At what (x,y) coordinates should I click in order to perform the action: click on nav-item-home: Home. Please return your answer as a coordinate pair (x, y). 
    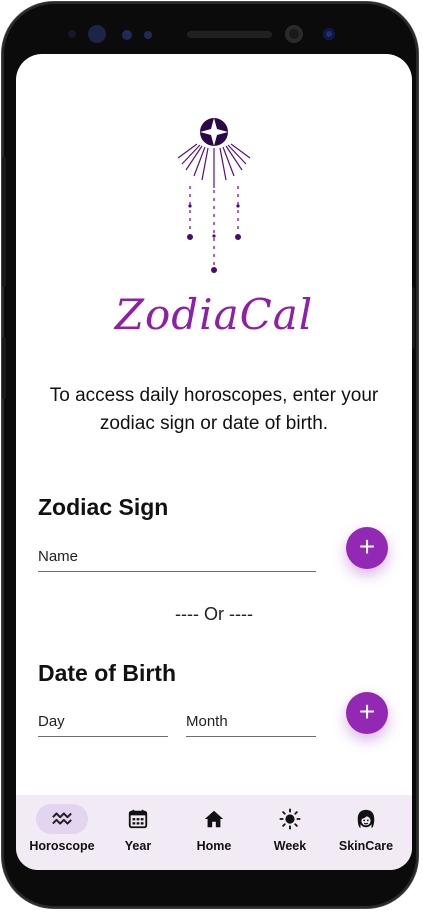
    Looking at the image, I should click on (214, 832).